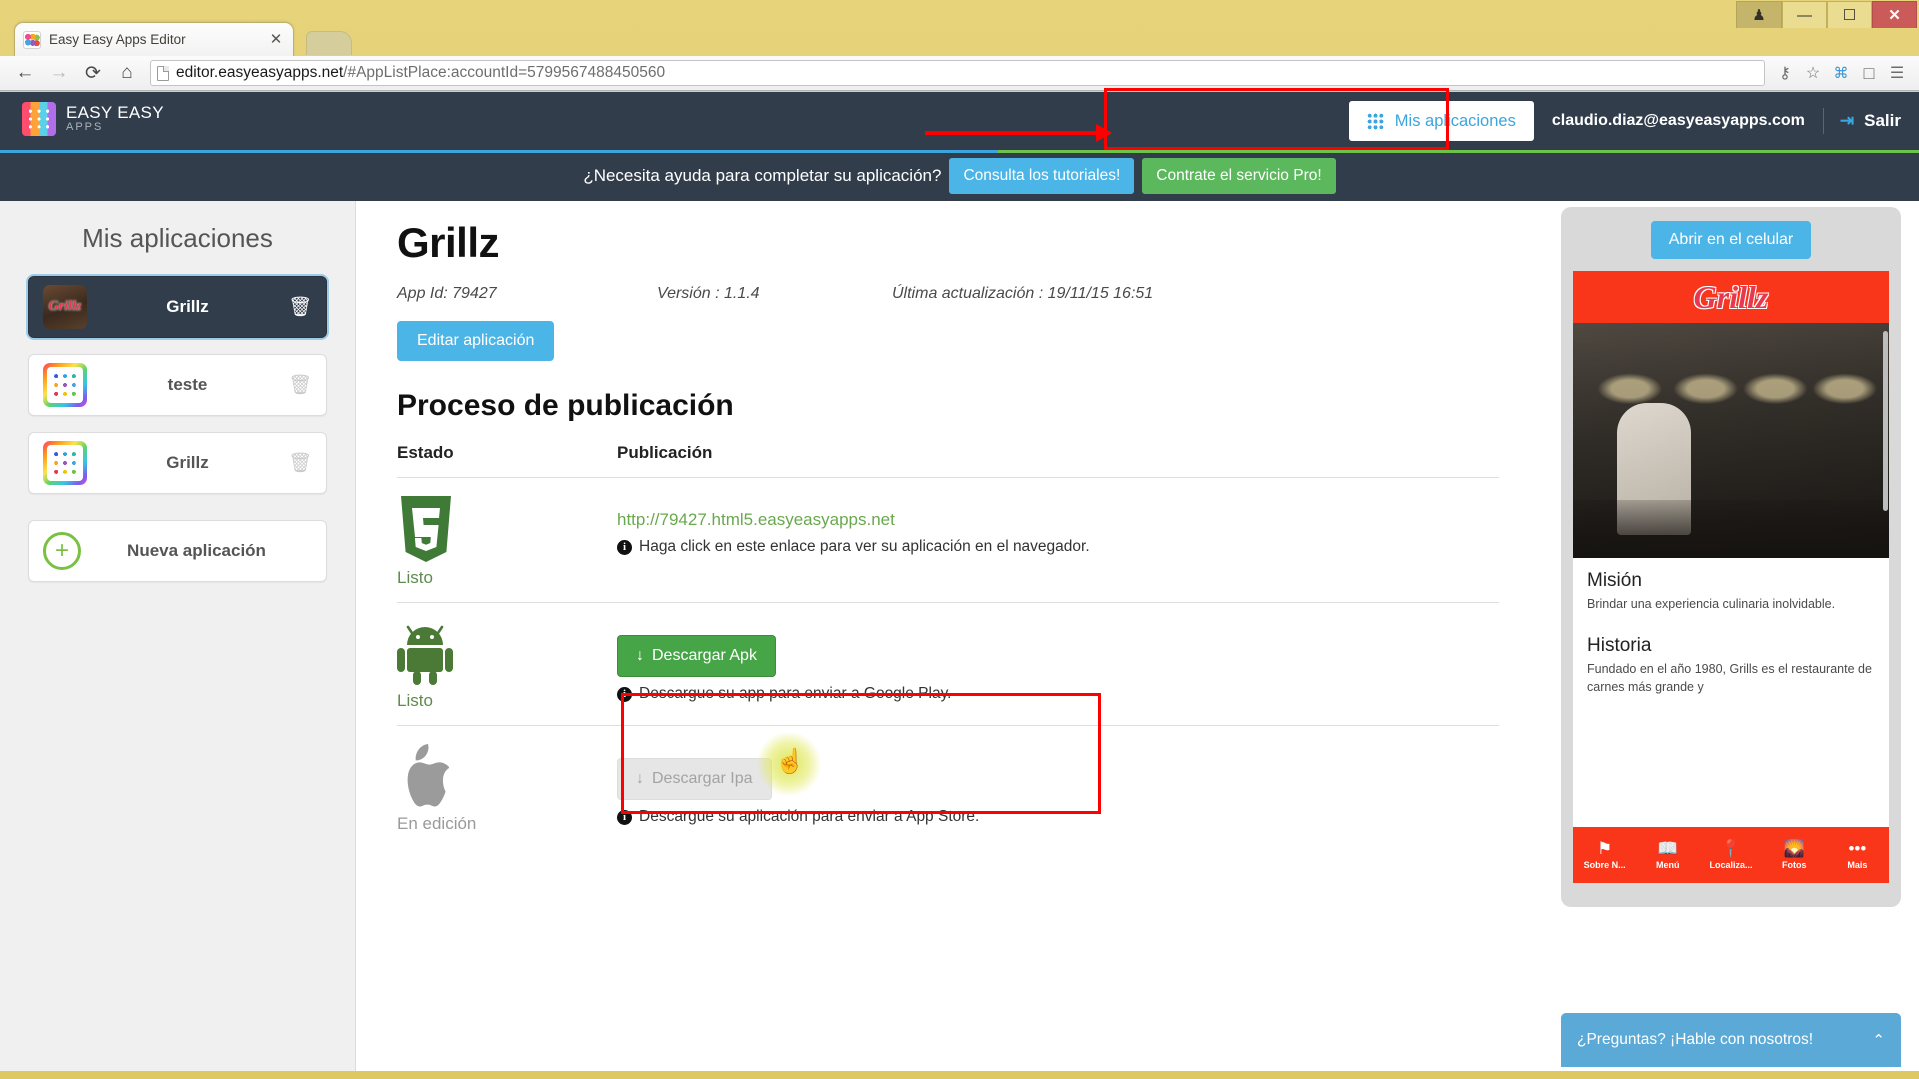  What do you see at coordinates (964, 39) in the screenshot?
I see `tab-strip: Easy Easy Apps Editor ✕` at bounding box center [964, 39].